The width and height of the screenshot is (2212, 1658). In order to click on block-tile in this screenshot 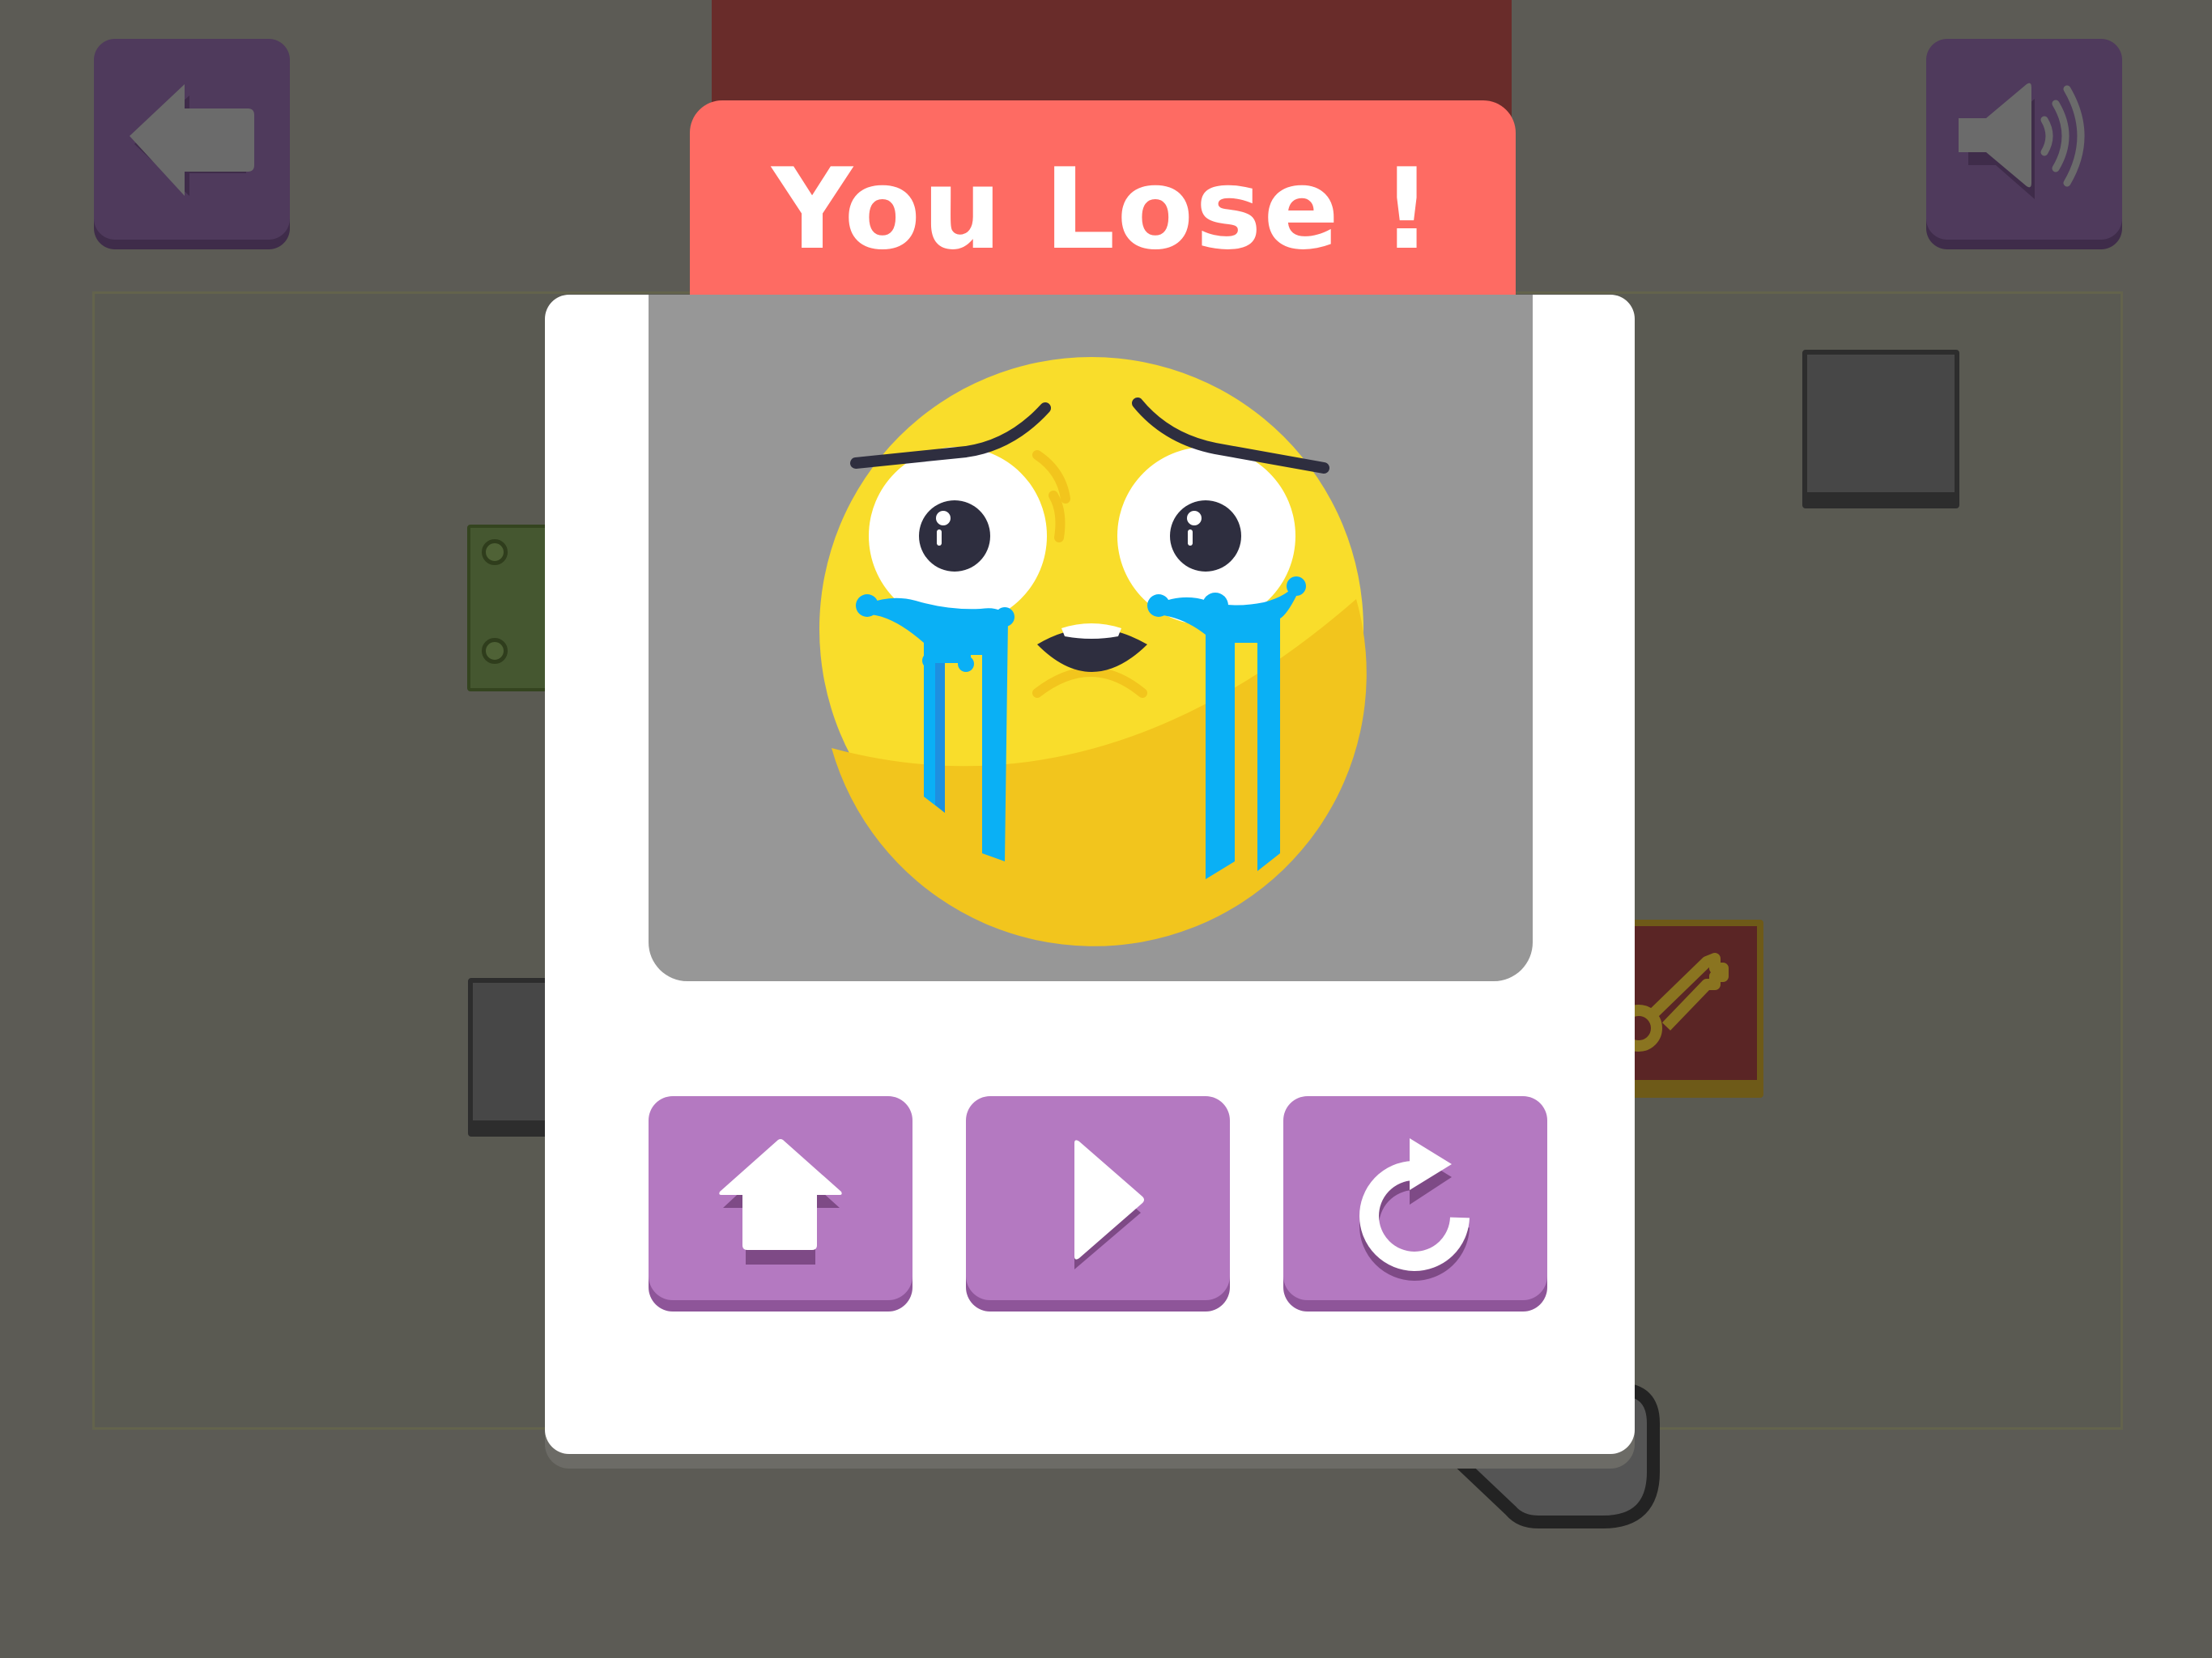, I will do `click(1880, 429)`.